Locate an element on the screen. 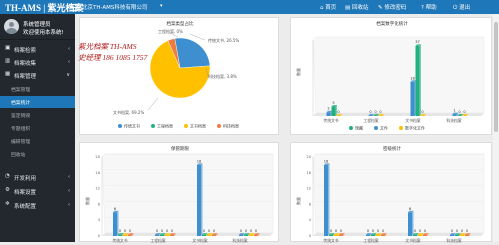 This screenshot has width=499, height=245. subitem-label: 专题组织 is located at coordinates (21, 129).